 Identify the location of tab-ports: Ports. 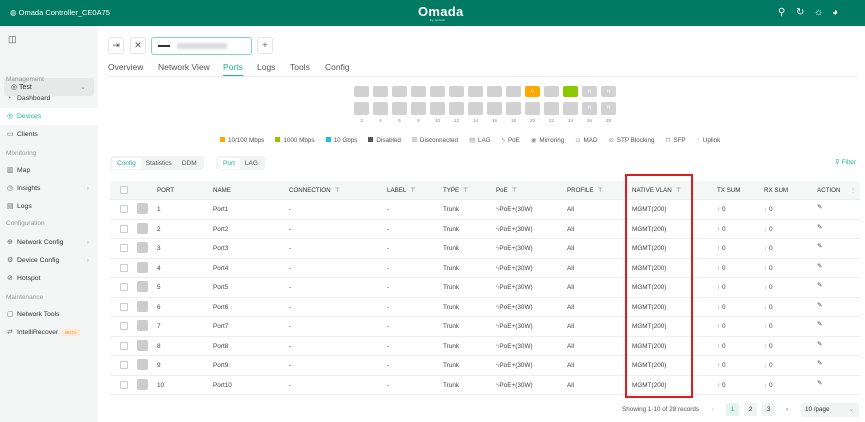
(233, 69).